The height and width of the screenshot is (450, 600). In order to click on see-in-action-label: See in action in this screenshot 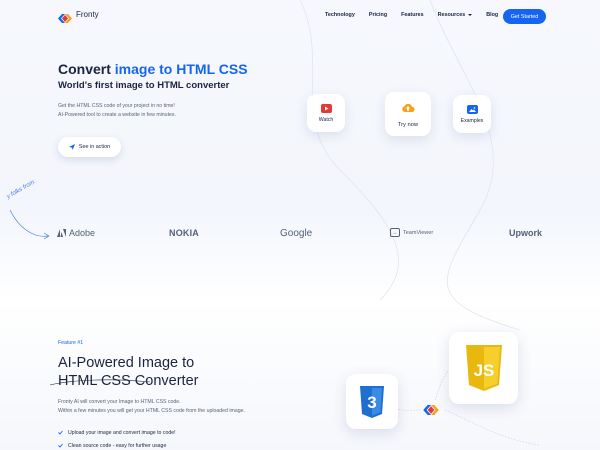, I will do `click(94, 147)`.